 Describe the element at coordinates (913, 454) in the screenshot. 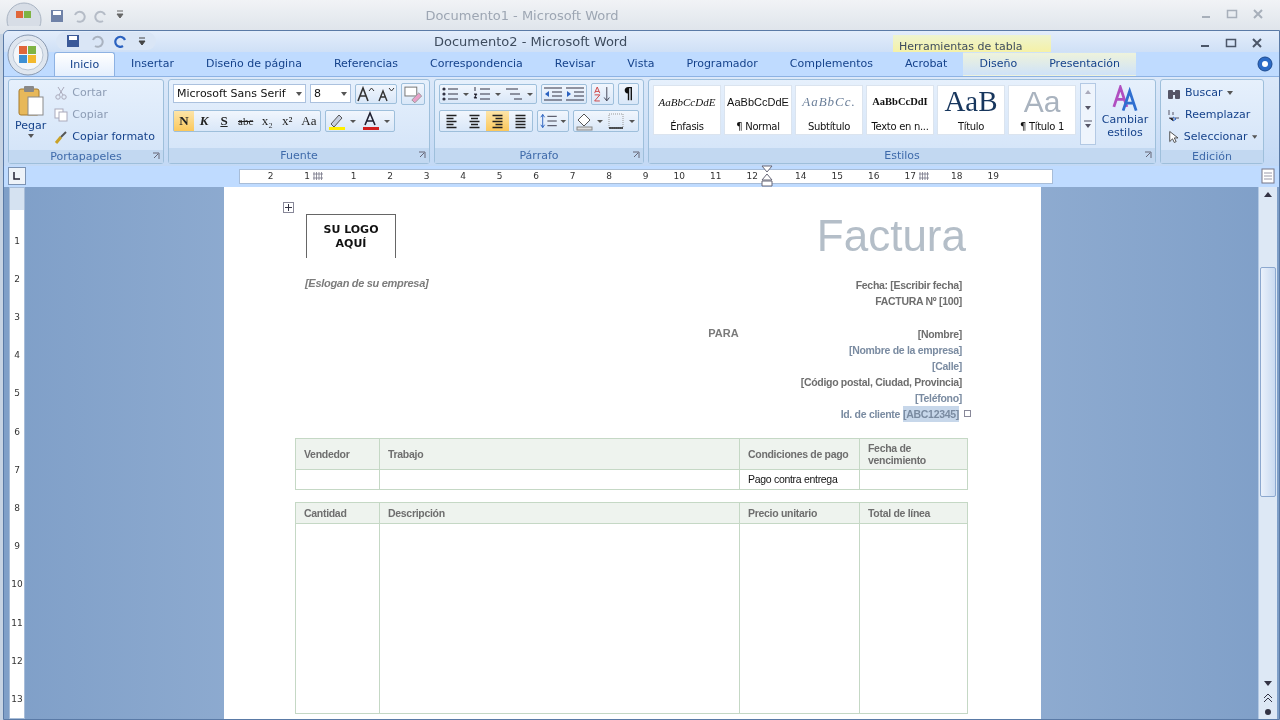

I see `column-header: Fecha de vencimiento` at that location.